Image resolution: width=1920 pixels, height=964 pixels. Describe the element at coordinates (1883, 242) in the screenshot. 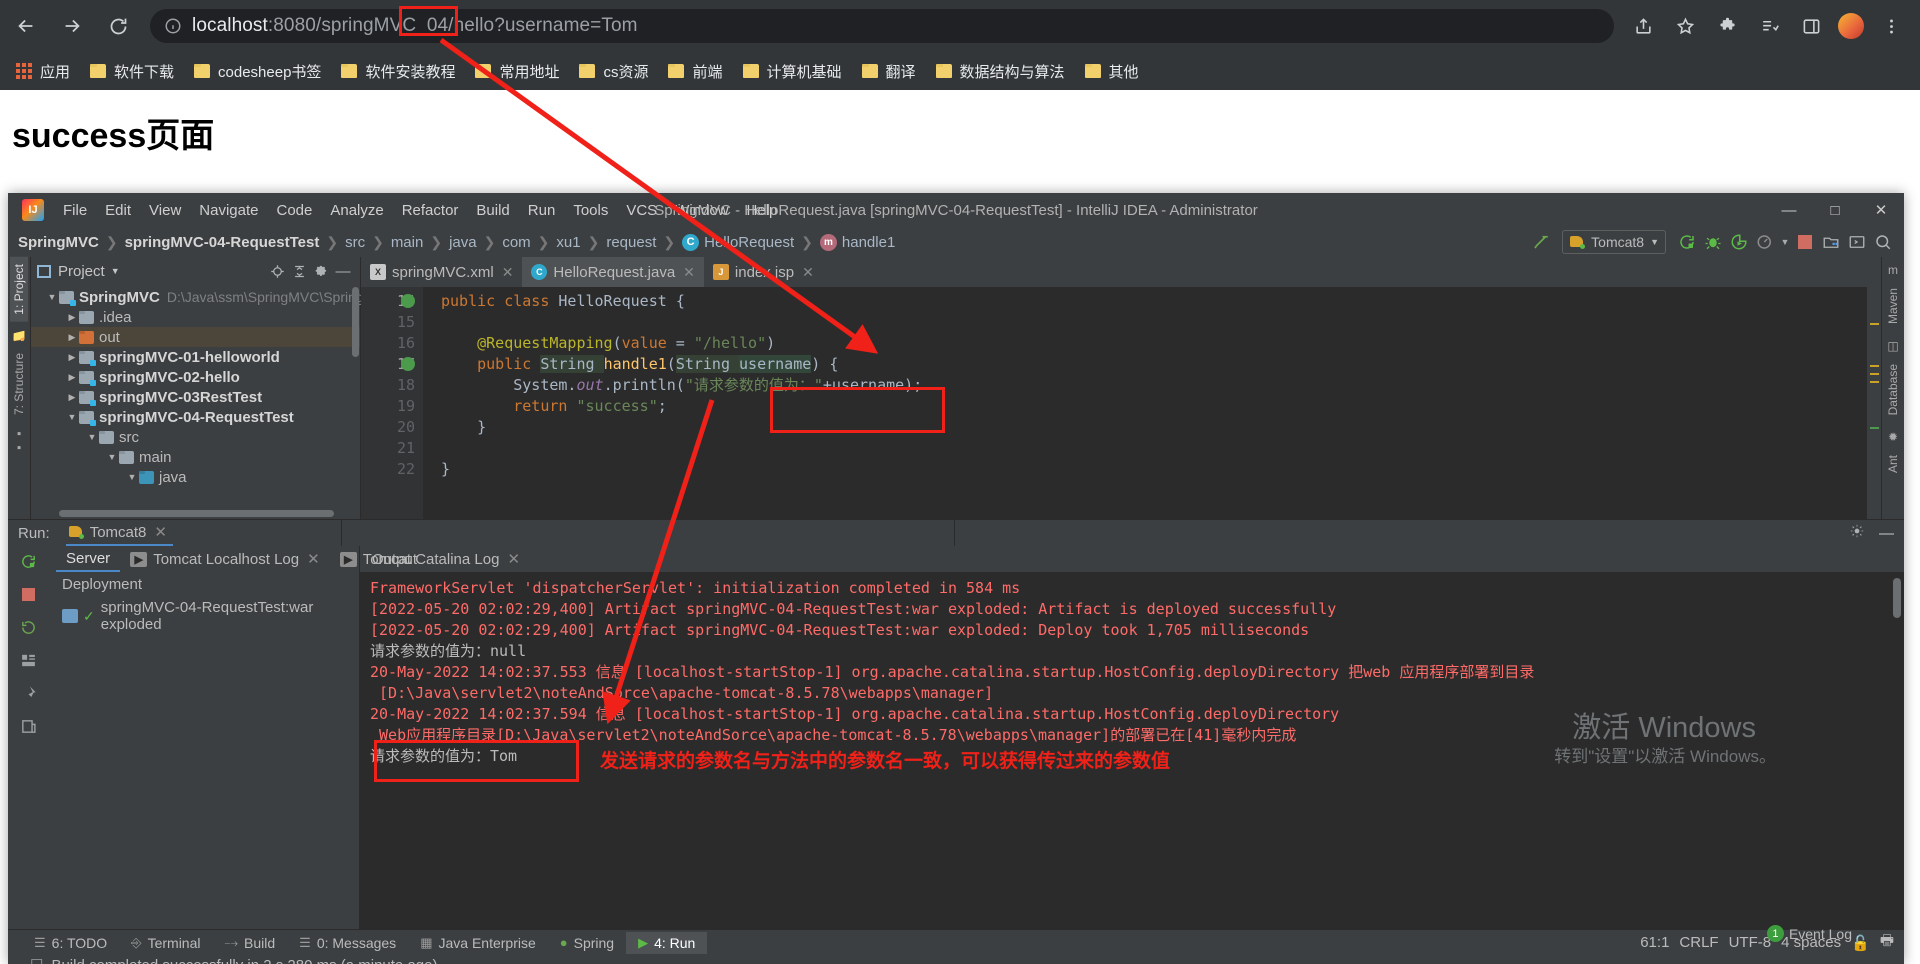

I see `search-icon` at that location.